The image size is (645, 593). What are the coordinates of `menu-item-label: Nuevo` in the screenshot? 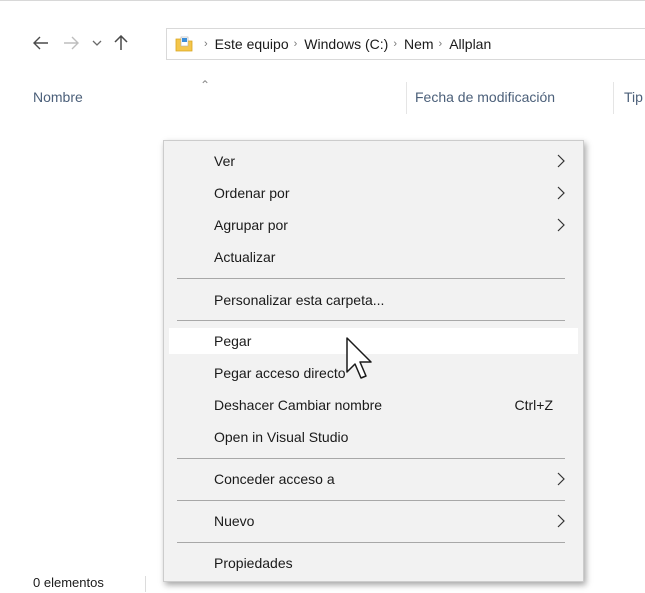 It's located at (234, 521).